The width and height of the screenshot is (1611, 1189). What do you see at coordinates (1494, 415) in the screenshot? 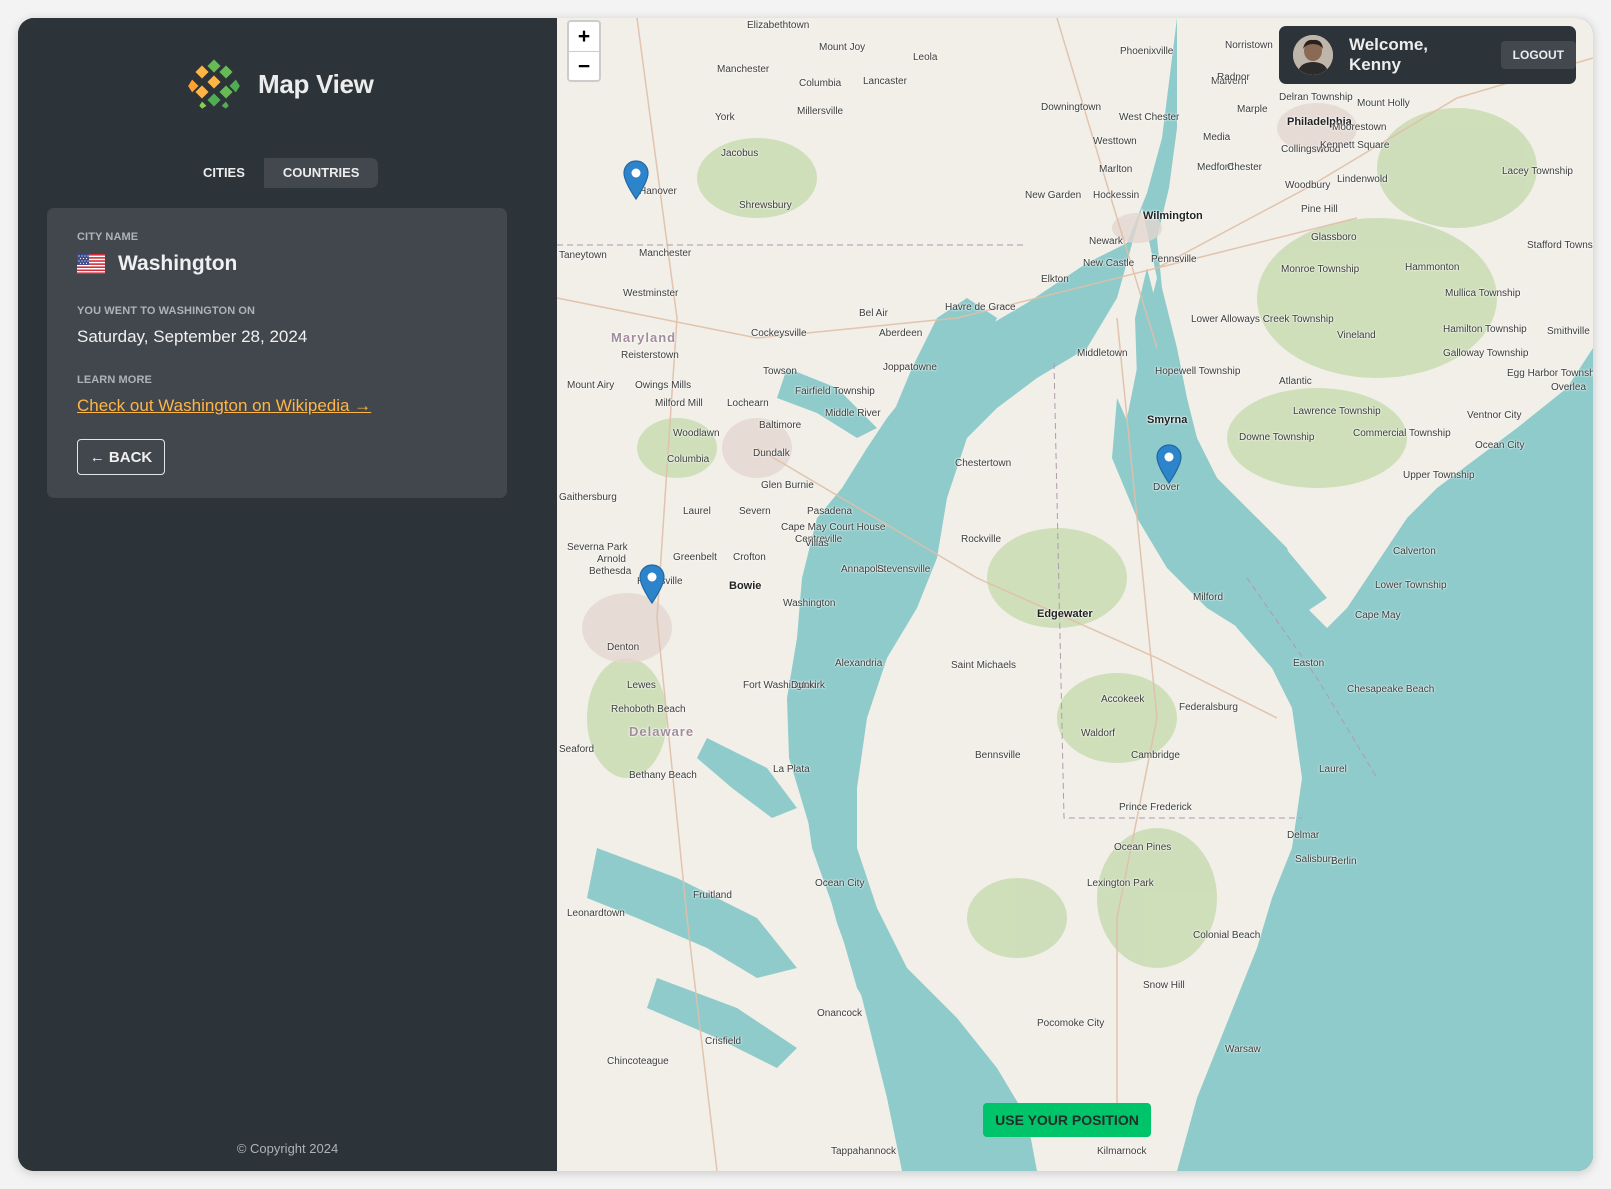
I see `map-place-label: Ventnor City` at bounding box center [1494, 415].